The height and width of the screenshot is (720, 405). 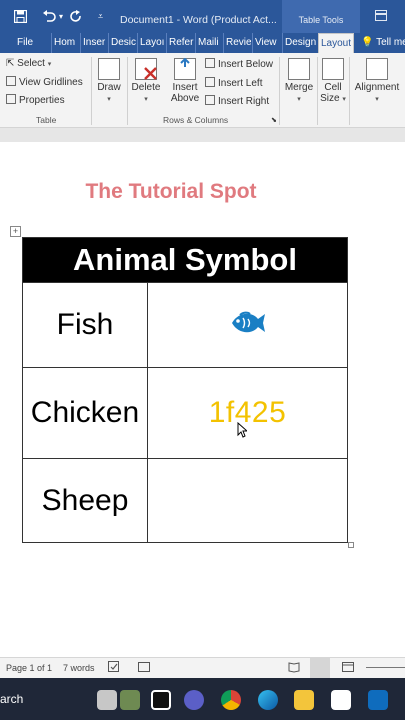 I want to click on read-mode-icon, so click(x=294, y=668).